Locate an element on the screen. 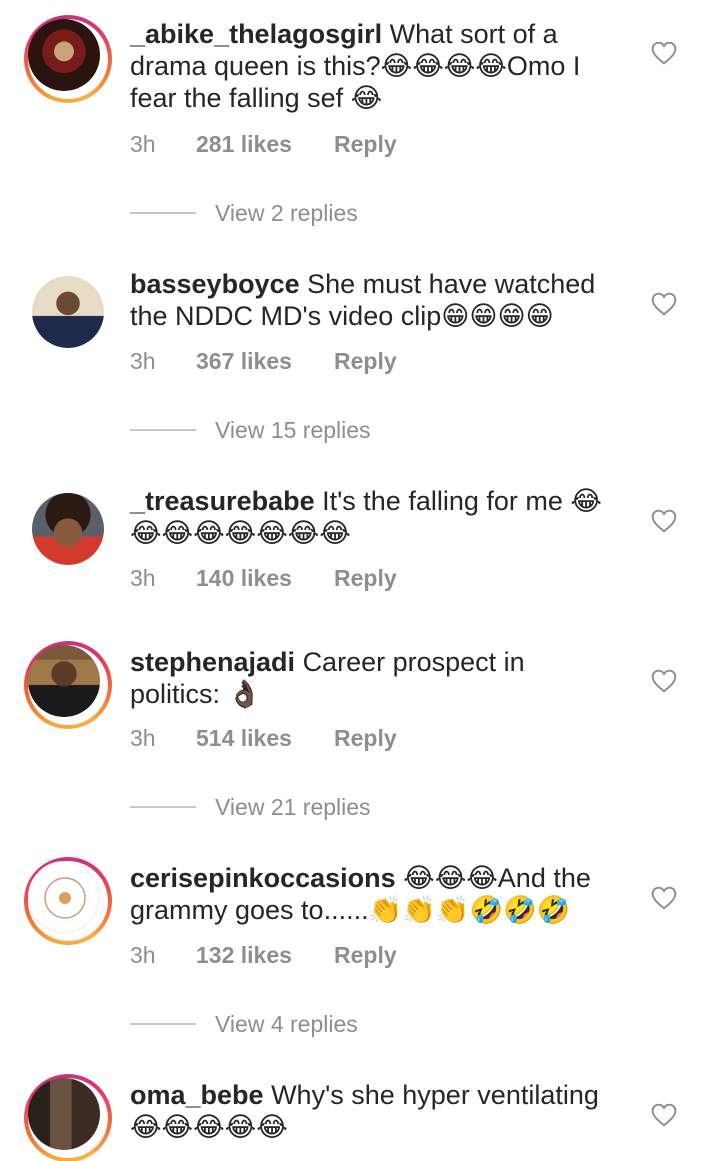 The height and width of the screenshot is (1161, 720). comment-username: basseyboyce is located at coordinates (215, 284).